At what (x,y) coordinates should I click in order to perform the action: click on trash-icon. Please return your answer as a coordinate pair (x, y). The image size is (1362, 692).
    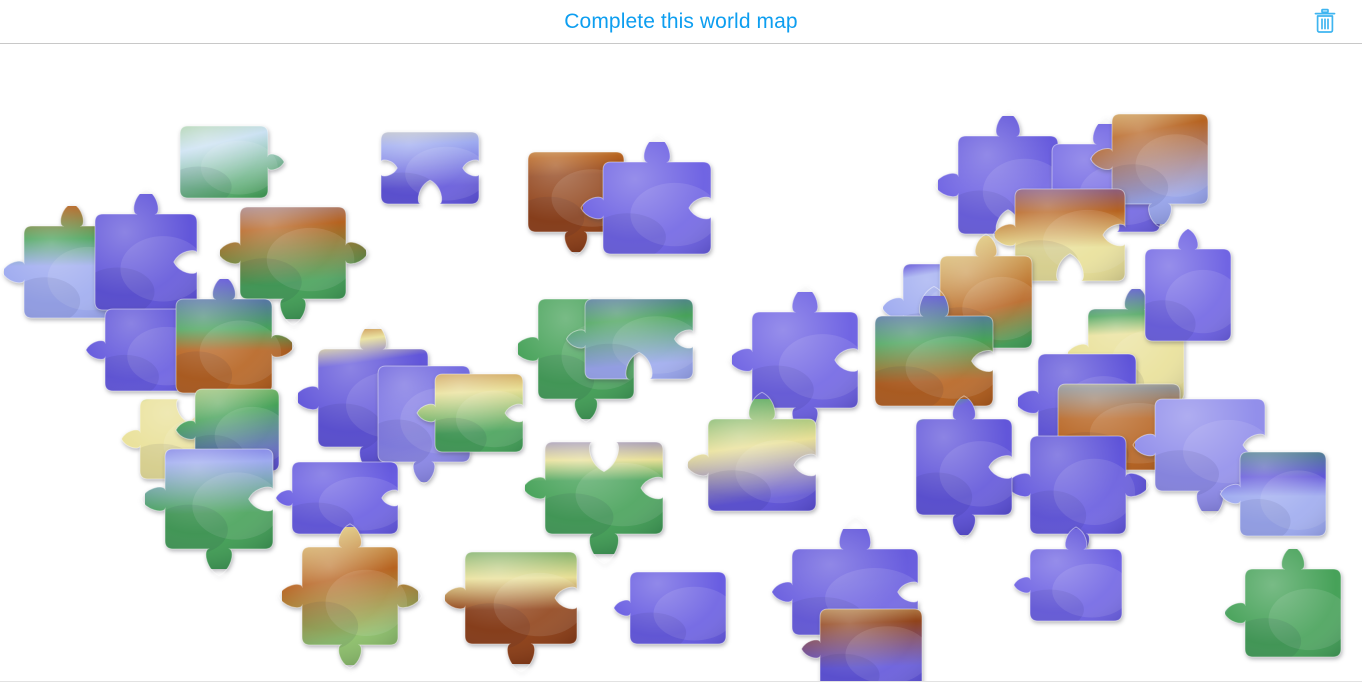
    Looking at the image, I should click on (1325, 22).